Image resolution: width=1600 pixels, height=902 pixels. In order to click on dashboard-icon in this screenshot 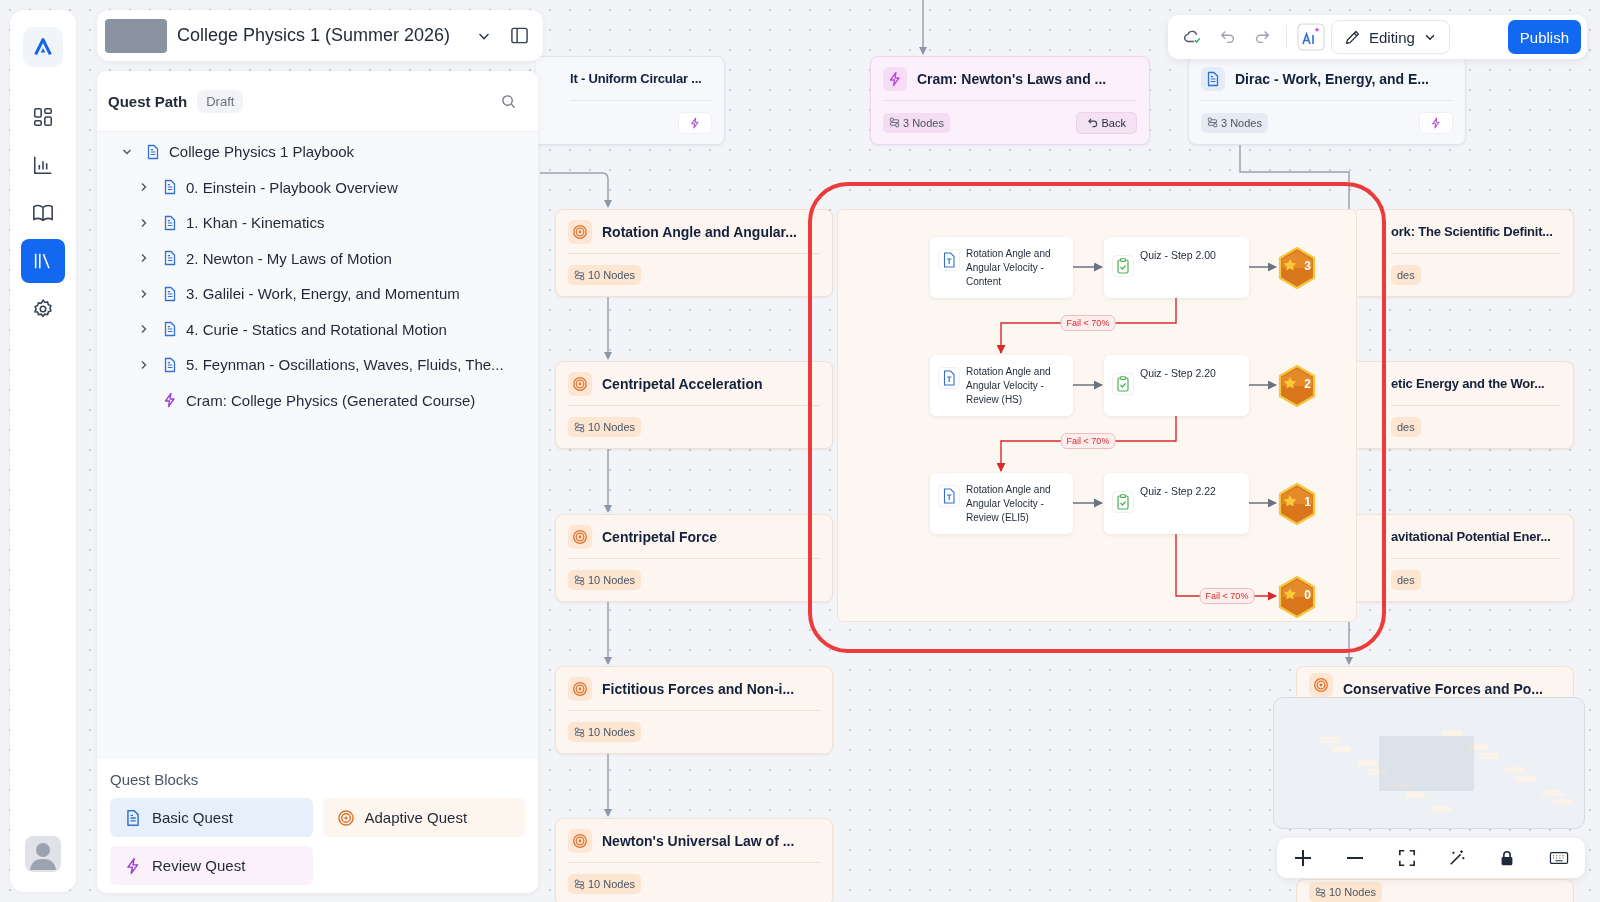, I will do `click(43, 117)`.